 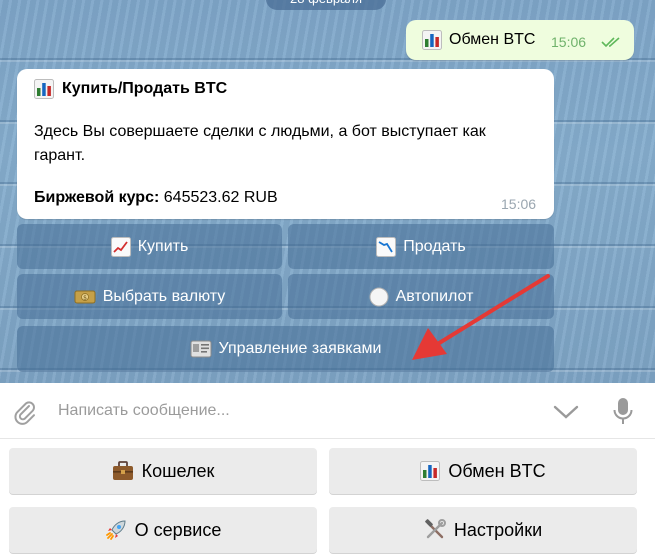 I want to click on settings-button: Настройки, so click(x=483, y=530).